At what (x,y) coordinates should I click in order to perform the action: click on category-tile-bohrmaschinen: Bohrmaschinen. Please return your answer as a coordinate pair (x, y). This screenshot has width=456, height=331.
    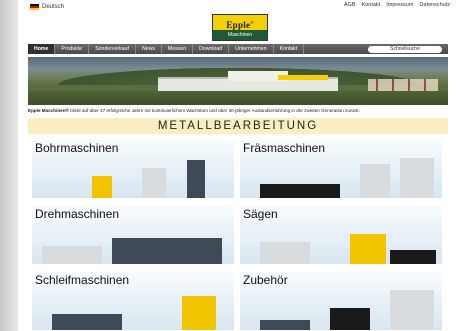
    Looking at the image, I should click on (133, 169).